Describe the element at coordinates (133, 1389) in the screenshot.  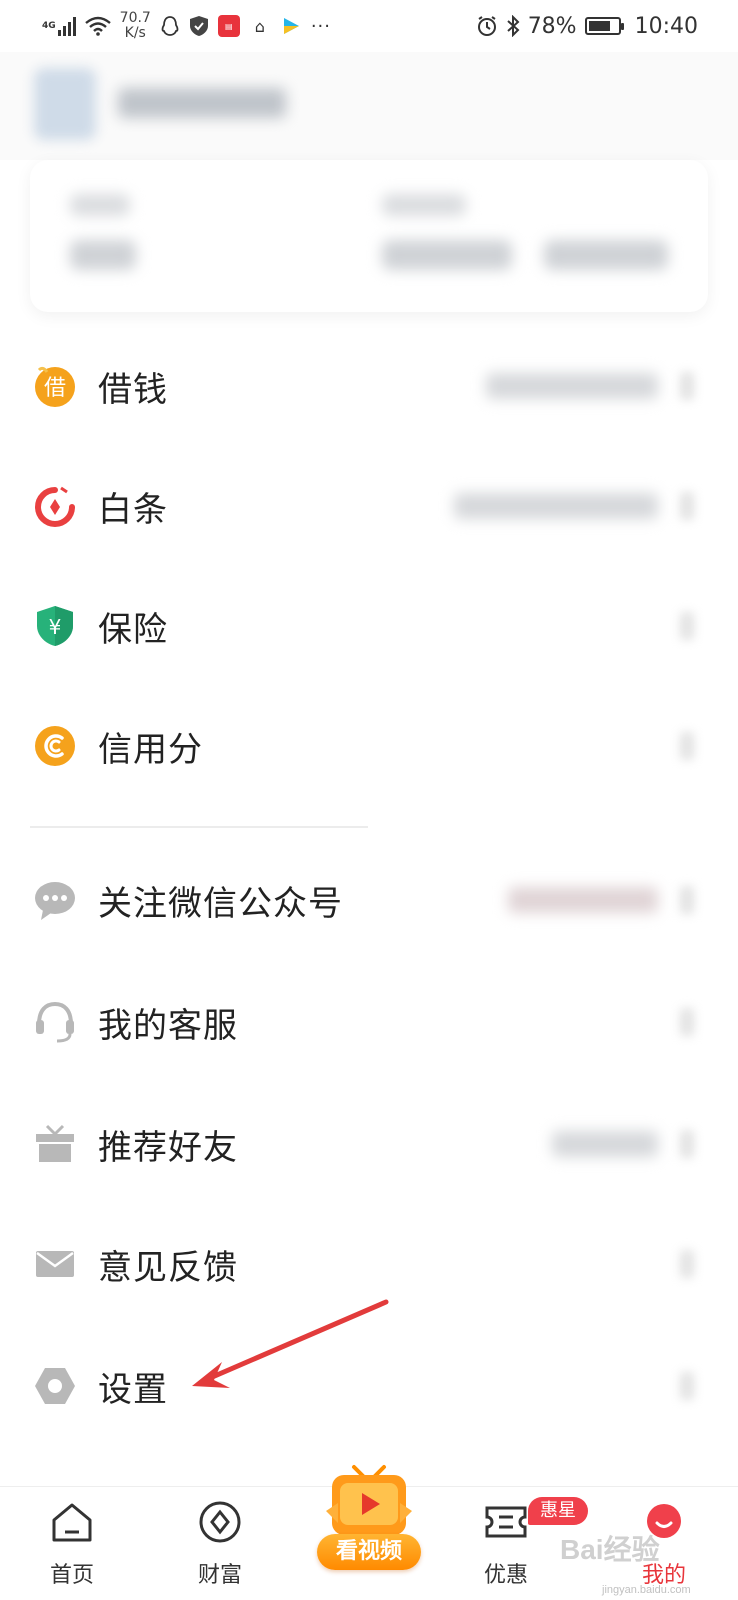
I see `menu-label: 设置` at that location.